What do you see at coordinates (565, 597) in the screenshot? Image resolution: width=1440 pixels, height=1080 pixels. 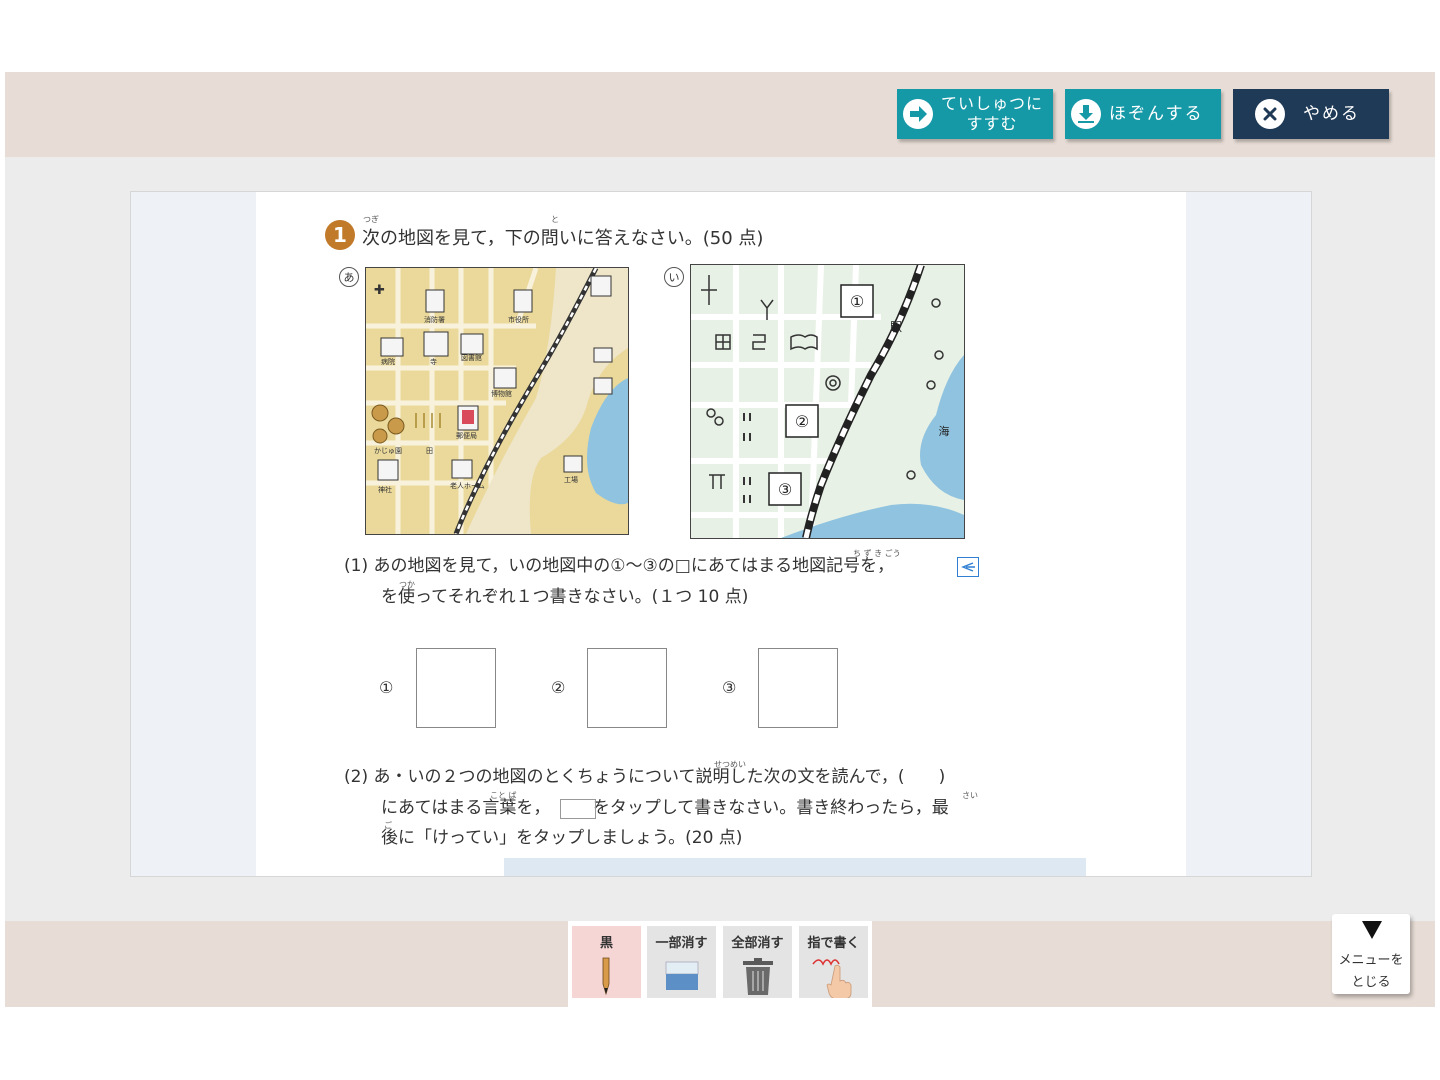 I see `sub-question-1-line2: を使ってそれぞれ１つ書きなさい。(１つ 10 点)` at bounding box center [565, 597].